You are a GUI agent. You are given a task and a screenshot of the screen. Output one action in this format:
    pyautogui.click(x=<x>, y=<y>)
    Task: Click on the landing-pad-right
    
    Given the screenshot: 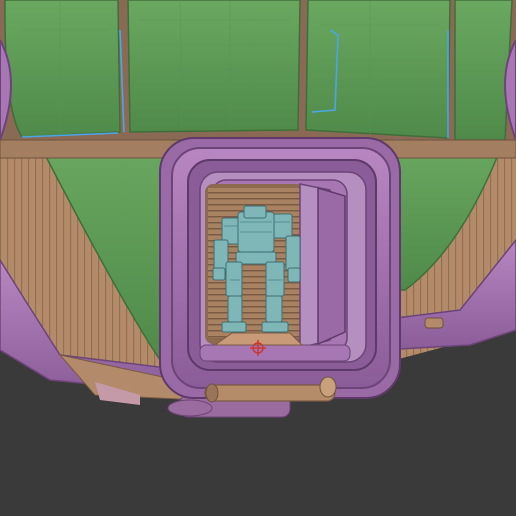 What is the action you would take?
    pyautogui.click(x=434, y=323)
    